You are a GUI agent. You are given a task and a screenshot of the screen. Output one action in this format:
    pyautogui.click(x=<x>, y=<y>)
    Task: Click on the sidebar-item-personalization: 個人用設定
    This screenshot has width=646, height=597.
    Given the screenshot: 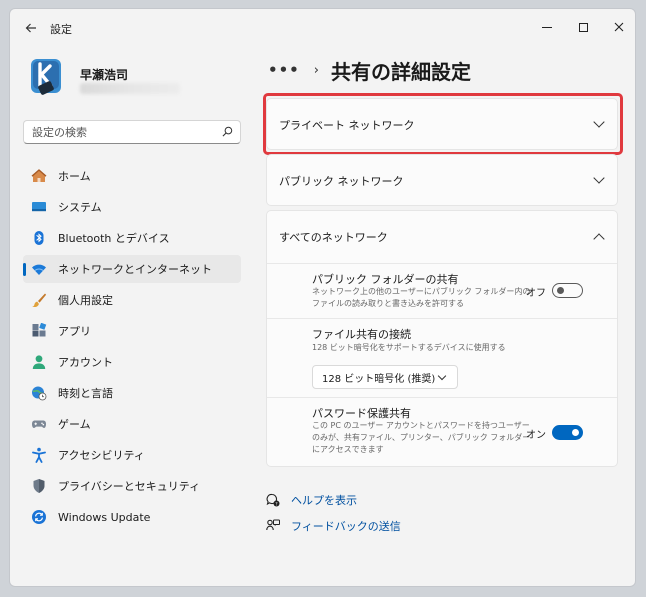 What is the action you would take?
    pyautogui.click(x=132, y=300)
    